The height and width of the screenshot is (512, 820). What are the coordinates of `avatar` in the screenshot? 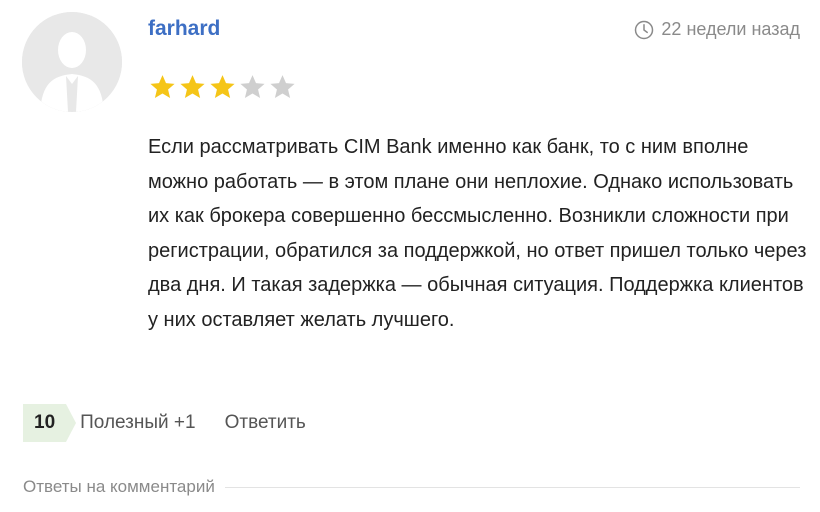 It's located at (72, 62).